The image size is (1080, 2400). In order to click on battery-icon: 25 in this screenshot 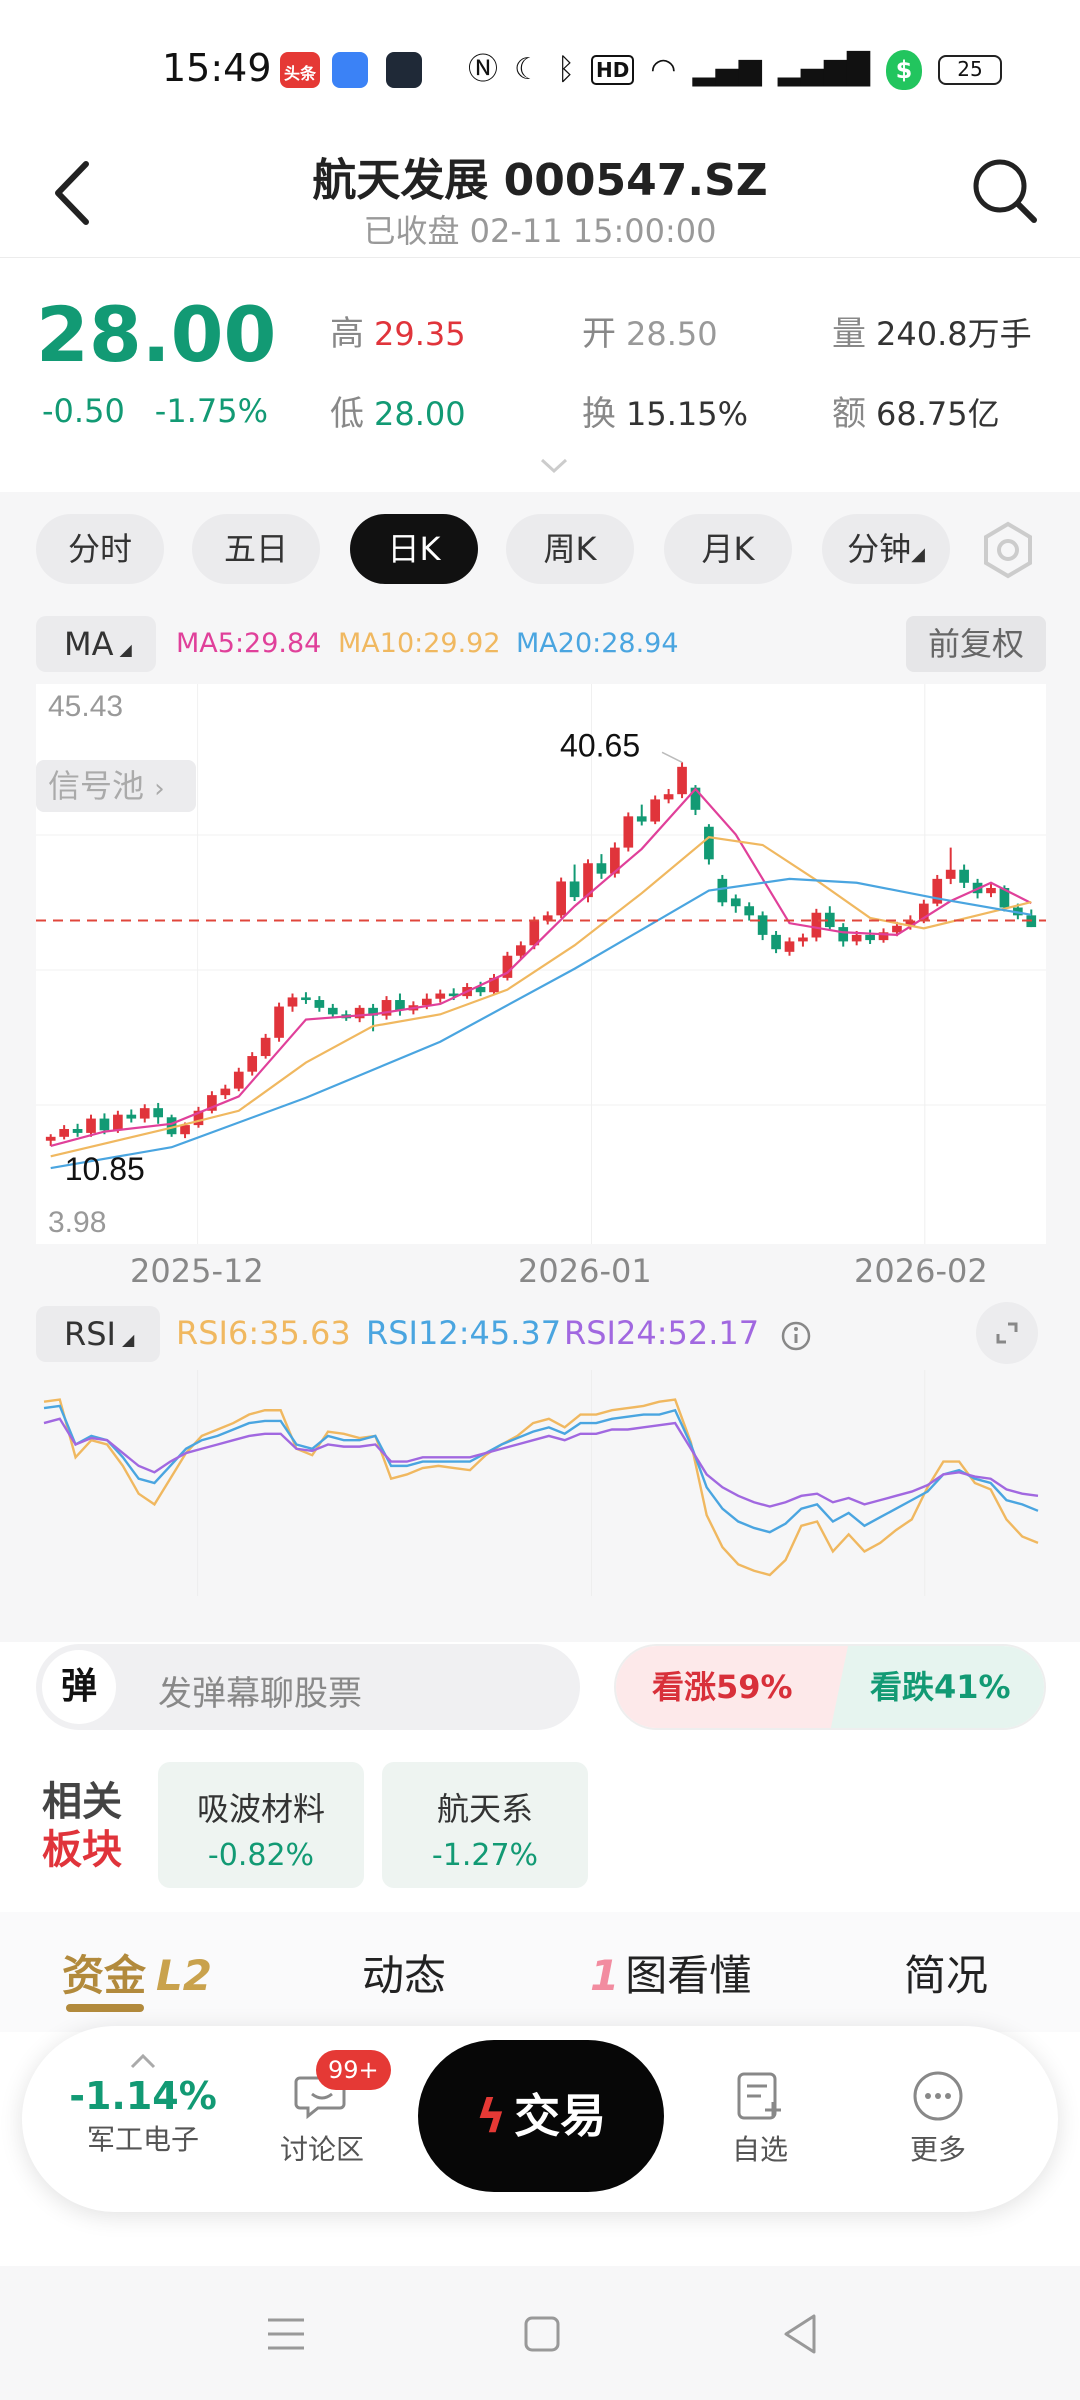, I will do `click(970, 70)`.